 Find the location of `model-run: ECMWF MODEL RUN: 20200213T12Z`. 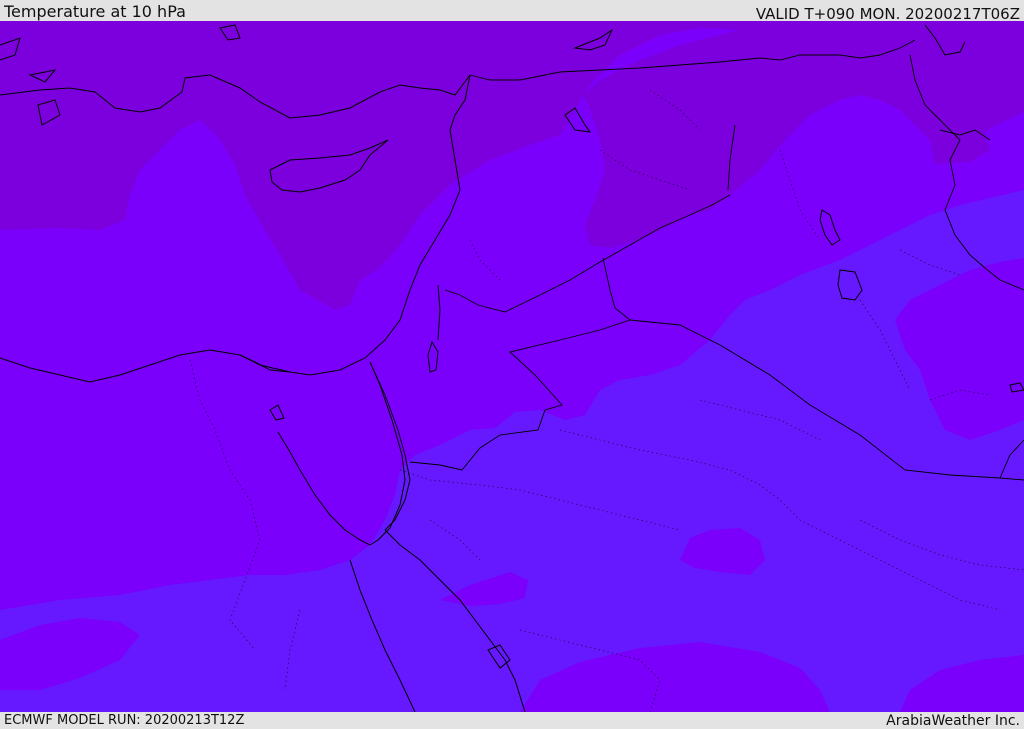

model-run: ECMWF MODEL RUN: 20200213T12Z is located at coordinates (124, 720).